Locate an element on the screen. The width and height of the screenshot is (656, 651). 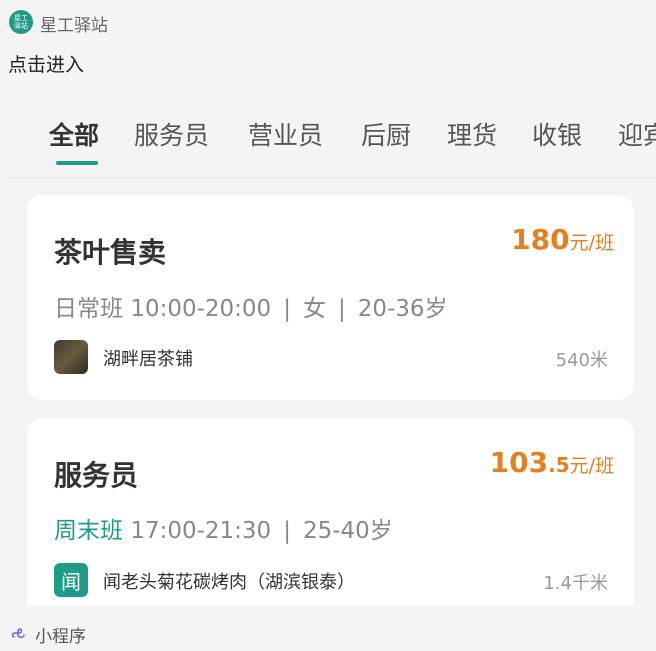
job-meta: 日常班 10:00-20:00 | 女 | 20-36岁 is located at coordinates (251, 309).